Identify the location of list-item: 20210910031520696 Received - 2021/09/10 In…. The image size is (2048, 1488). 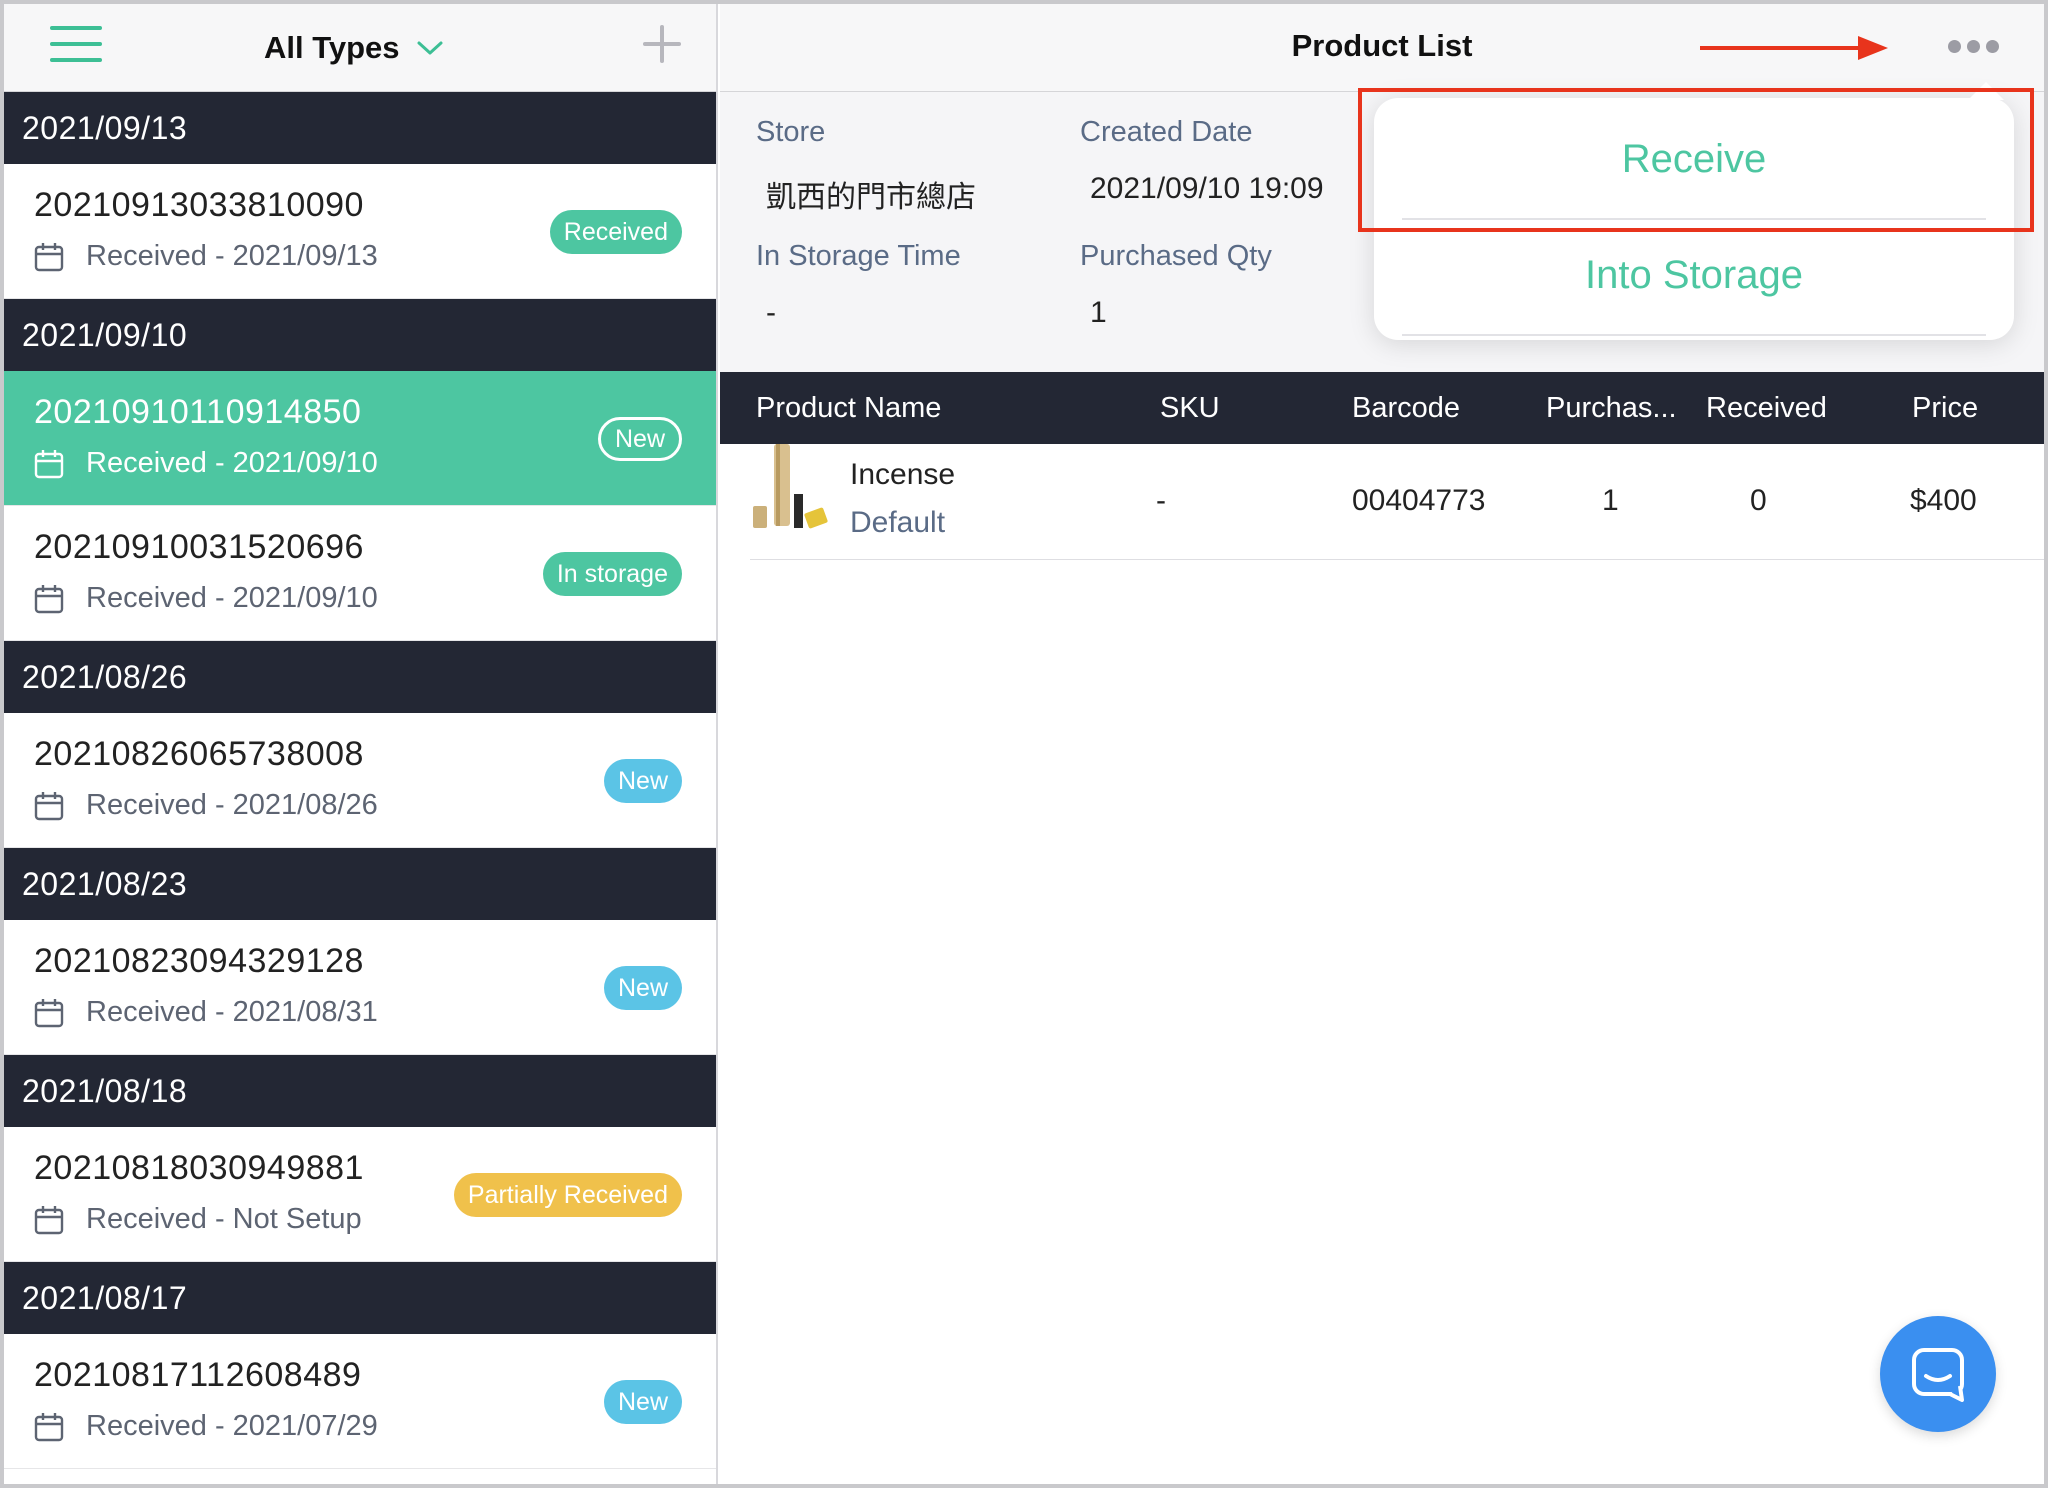
(360, 573).